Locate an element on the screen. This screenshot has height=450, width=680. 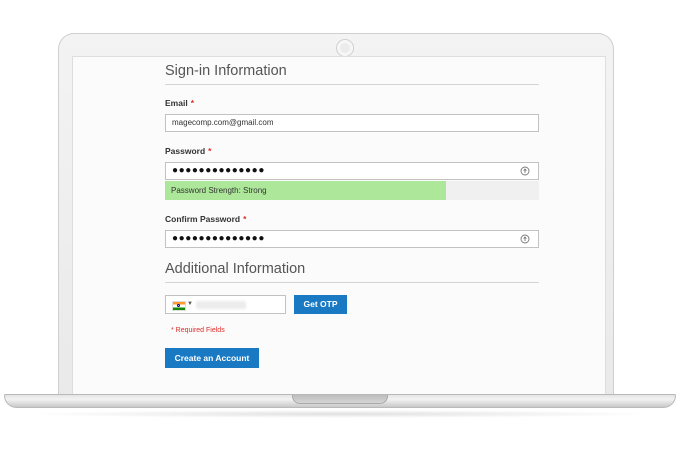
confirm-password-field: ●●●●●●●●●●●●●● is located at coordinates (352, 239).